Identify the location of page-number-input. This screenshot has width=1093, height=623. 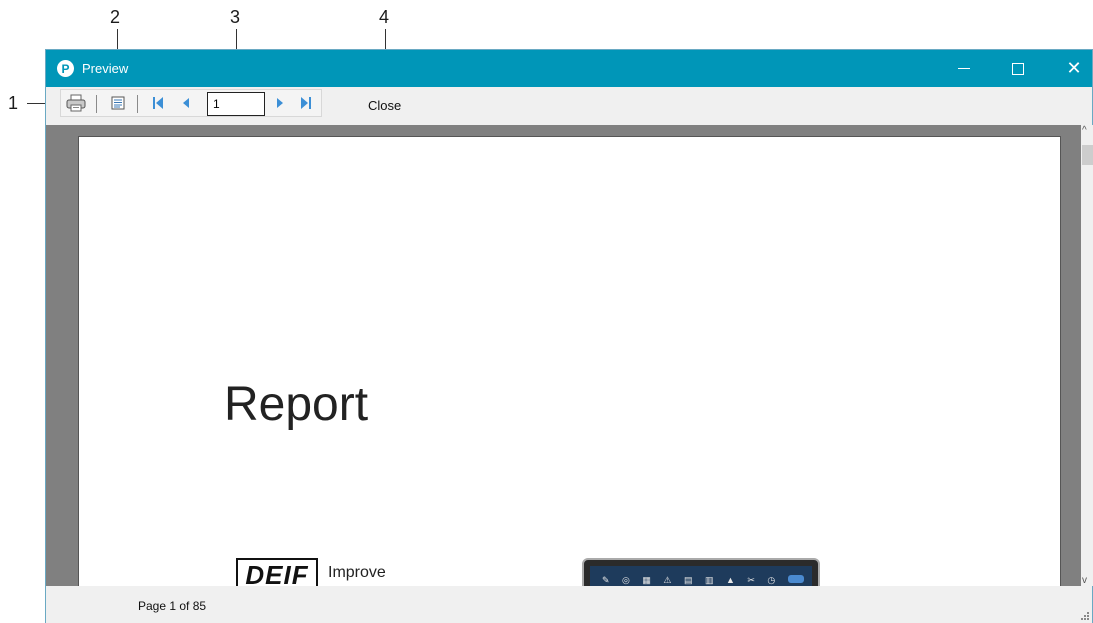
(236, 104).